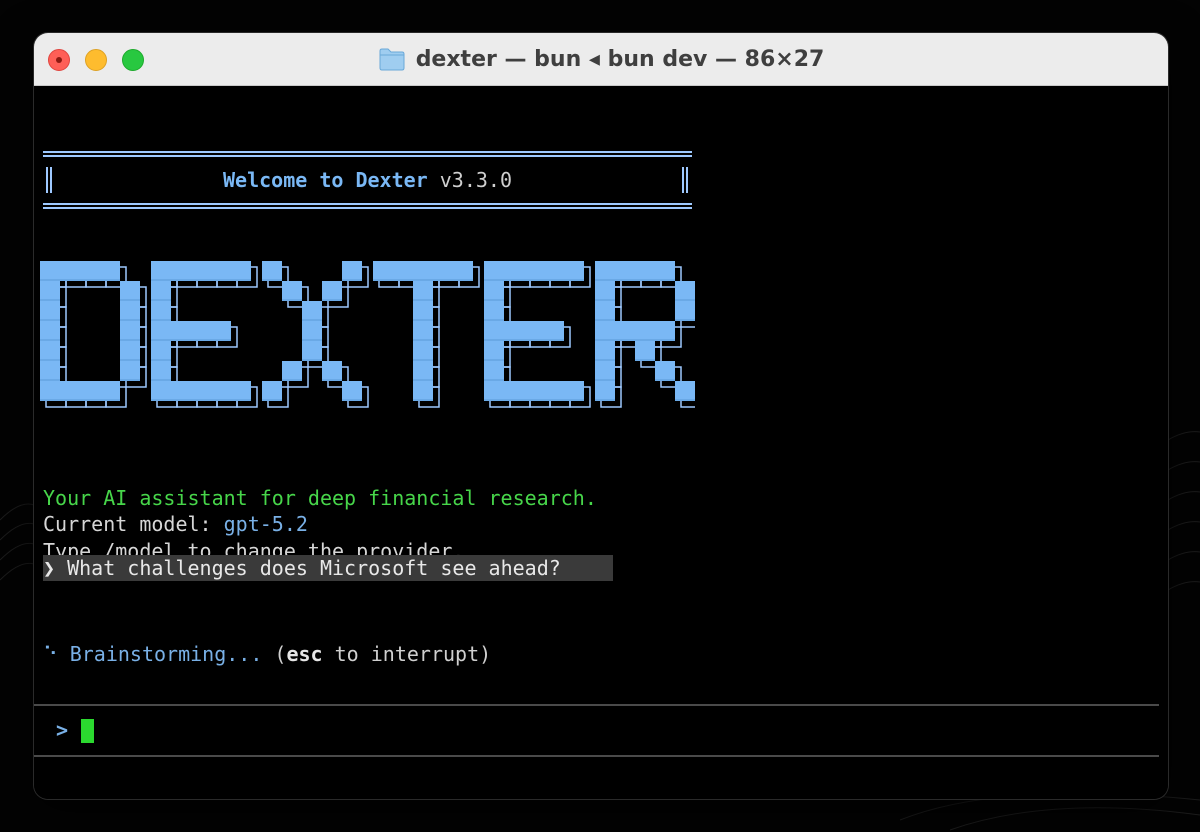 The width and height of the screenshot is (1200, 832). I want to click on spinner-icon: ⠑, so click(50, 654).